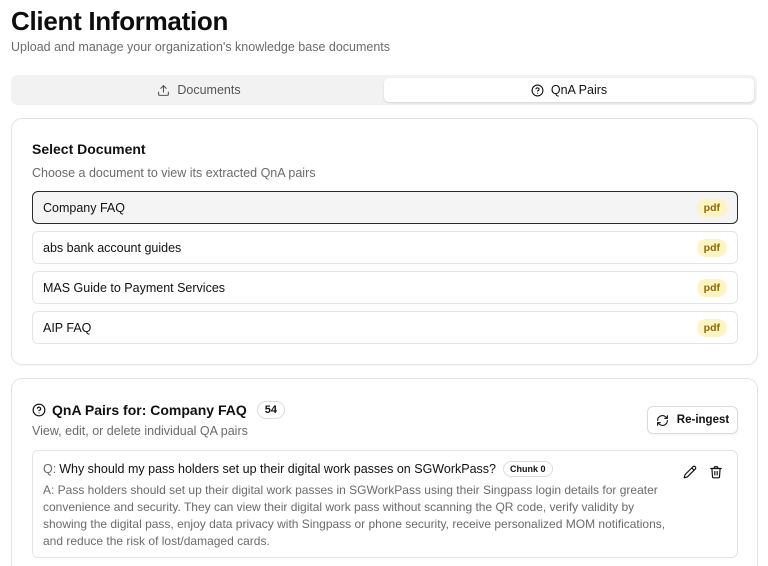 The image size is (768, 566). What do you see at coordinates (164, 90) in the screenshot?
I see `upload-icon` at bounding box center [164, 90].